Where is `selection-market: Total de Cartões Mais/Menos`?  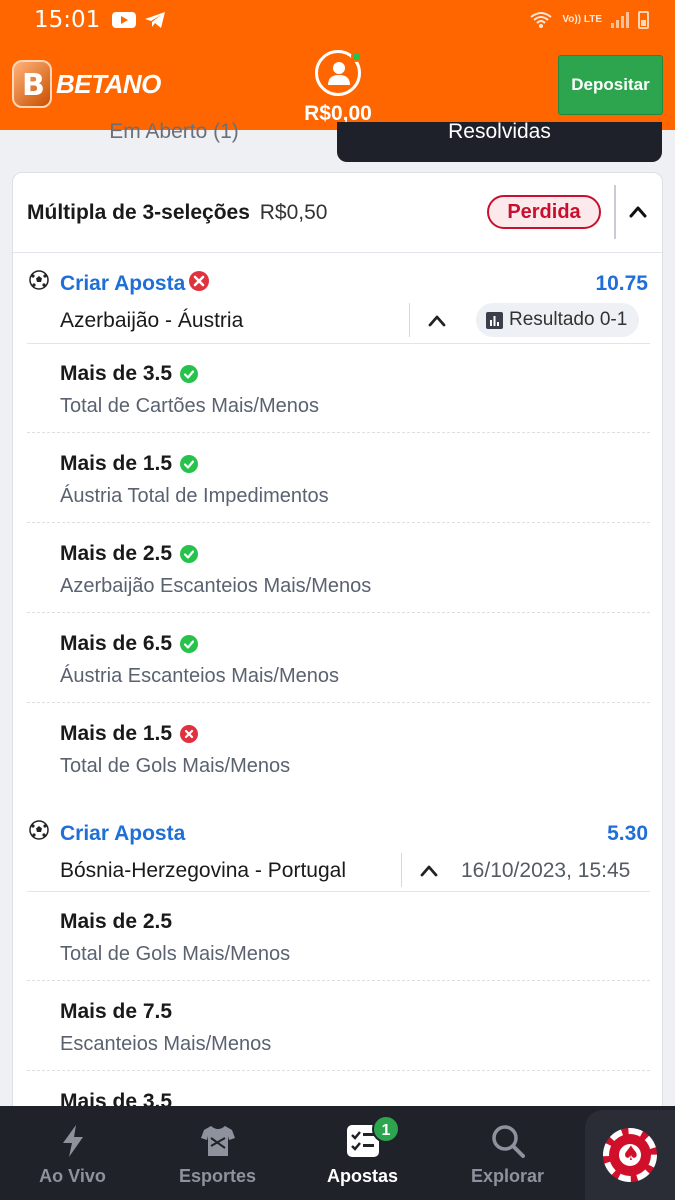 selection-market: Total de Cartões Mais/Menos is located at coordinates (190, 406).